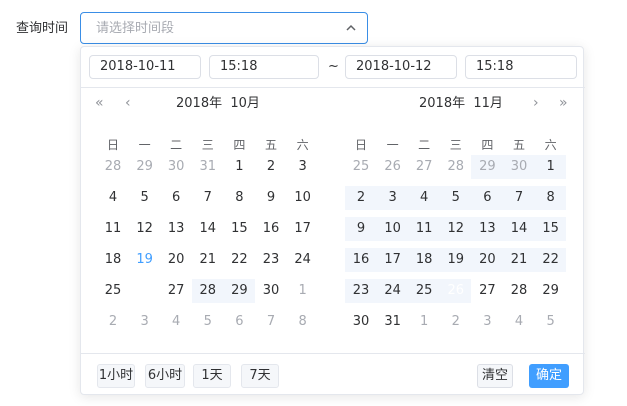 This screenshot has width=627, height=406. What do you see at coordinates (495, 376) in the screenshot?
I see `clear-button: 清空` at bounding box center [495, 376].